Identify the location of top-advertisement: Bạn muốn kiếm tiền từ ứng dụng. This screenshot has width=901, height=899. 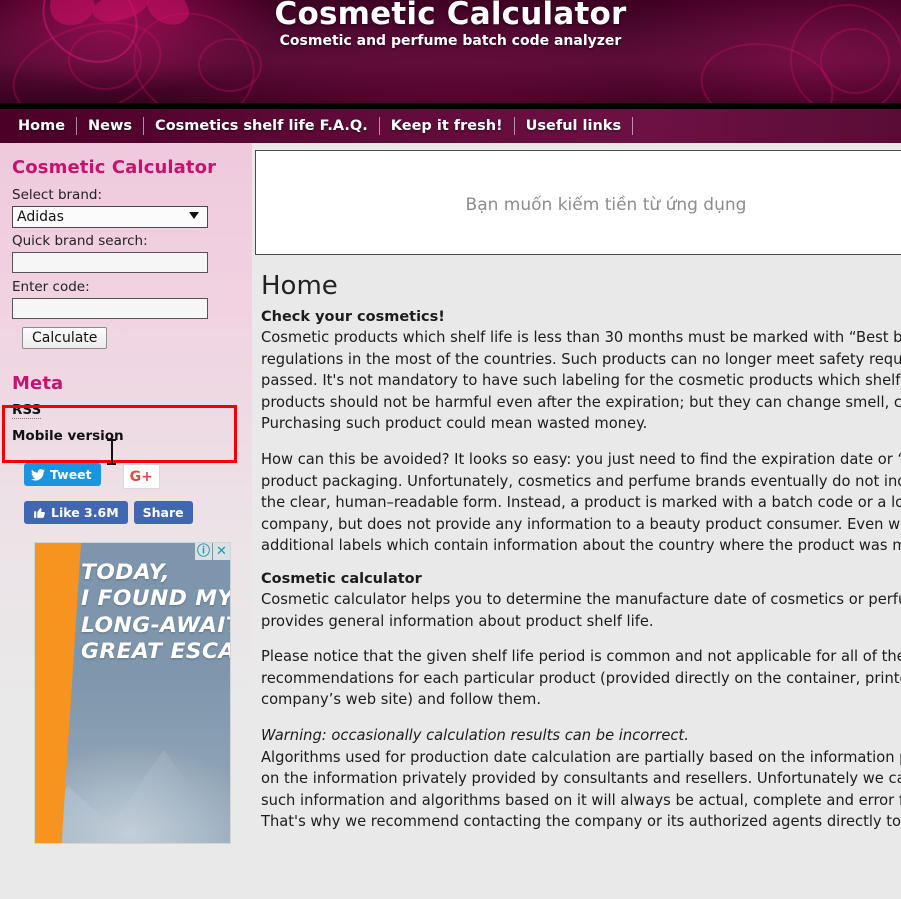
(578, 202).